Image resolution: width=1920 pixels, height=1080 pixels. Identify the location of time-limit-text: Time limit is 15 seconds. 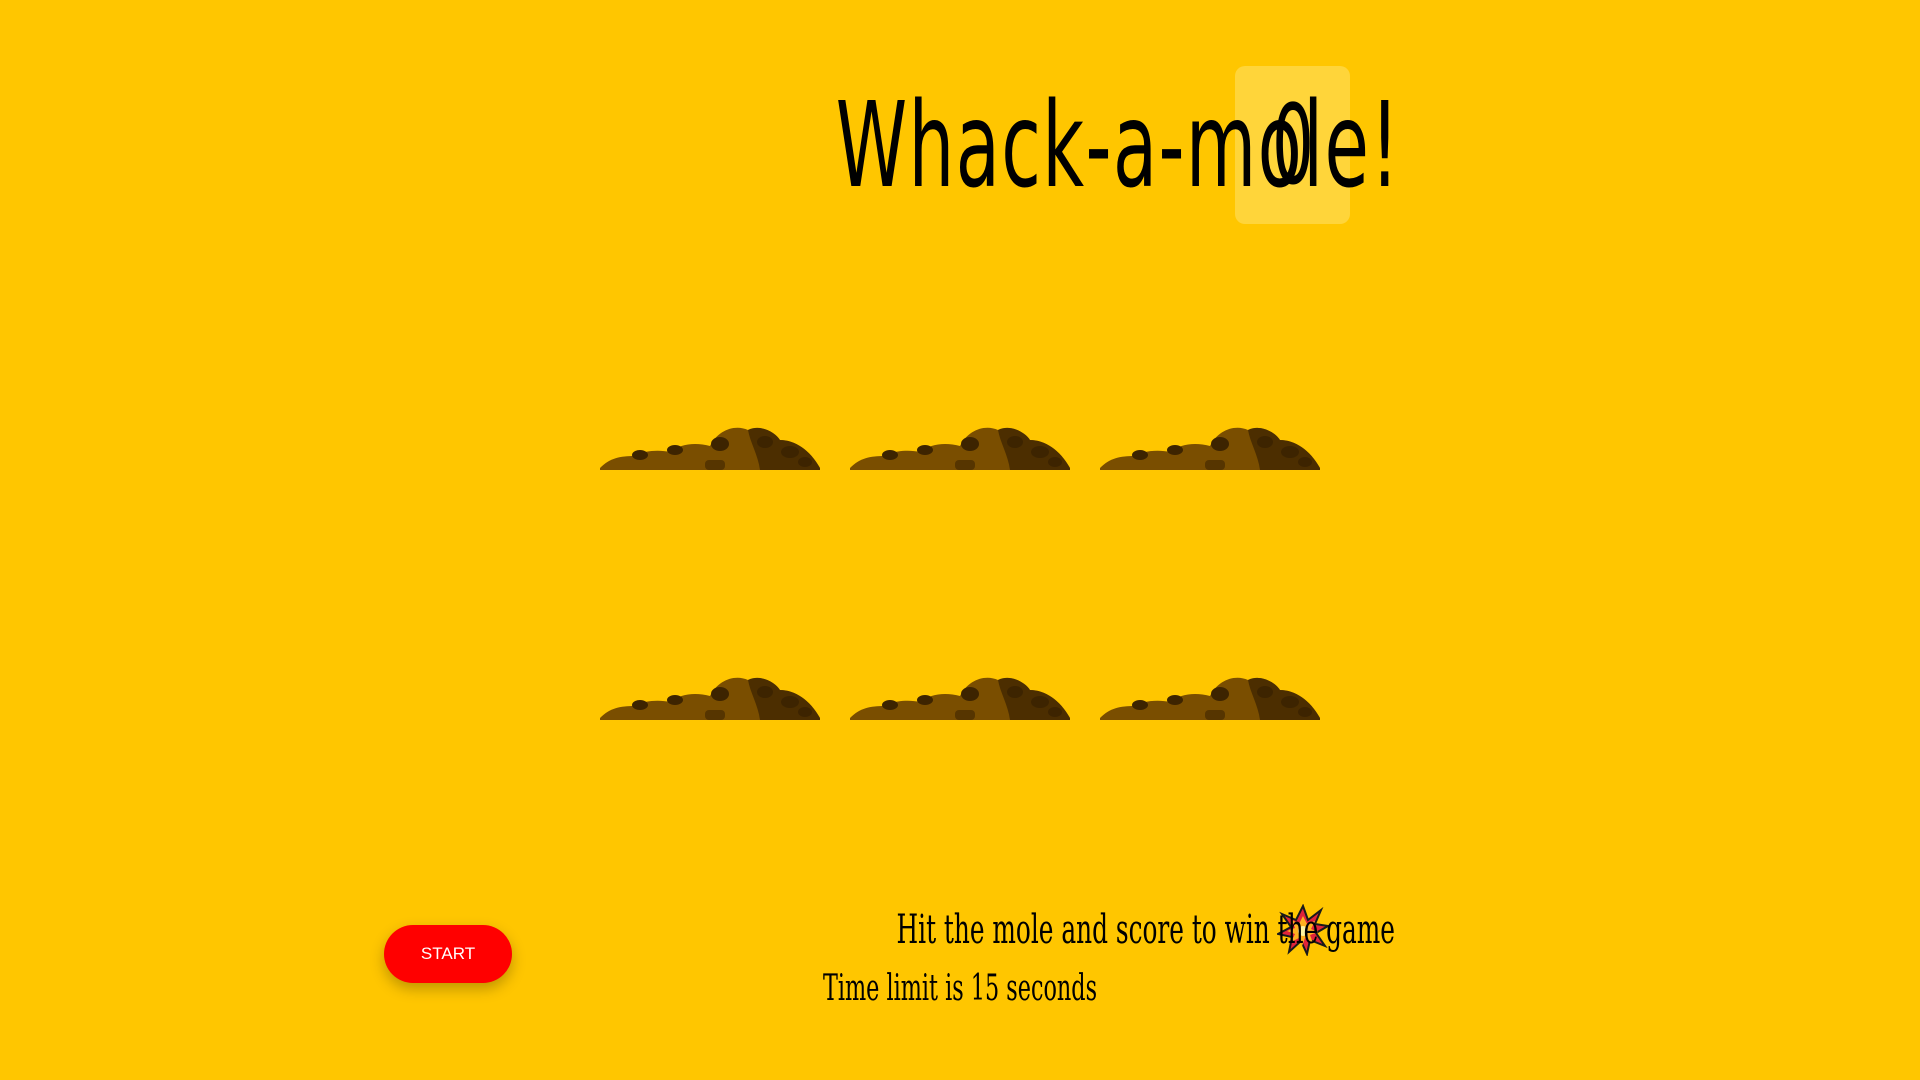
(960, 988).